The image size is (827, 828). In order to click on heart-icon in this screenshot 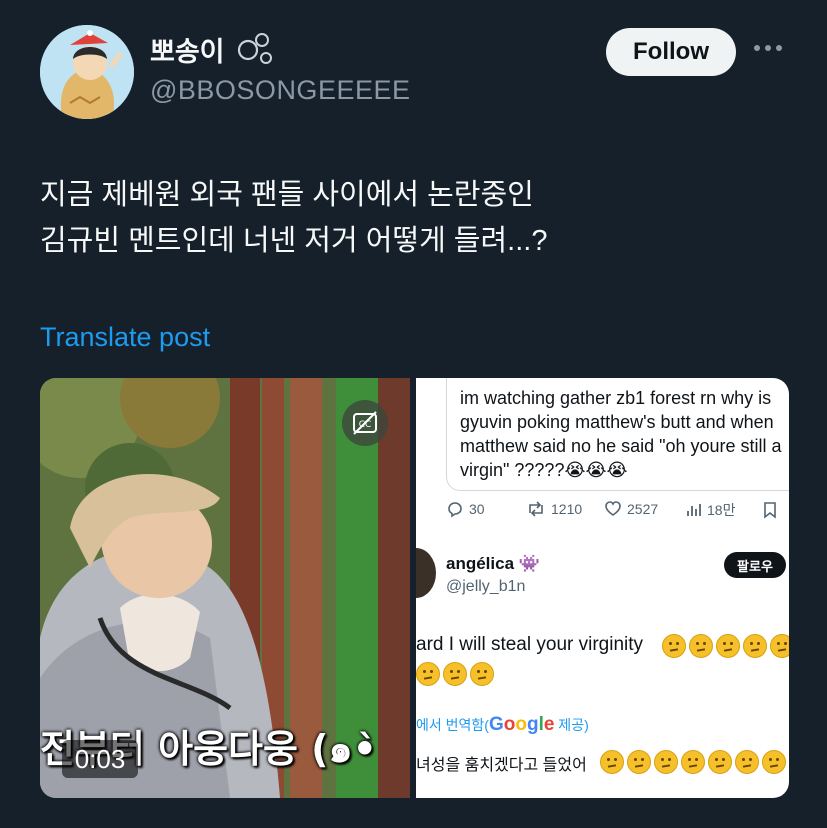, I will do `click(613, 508)`.